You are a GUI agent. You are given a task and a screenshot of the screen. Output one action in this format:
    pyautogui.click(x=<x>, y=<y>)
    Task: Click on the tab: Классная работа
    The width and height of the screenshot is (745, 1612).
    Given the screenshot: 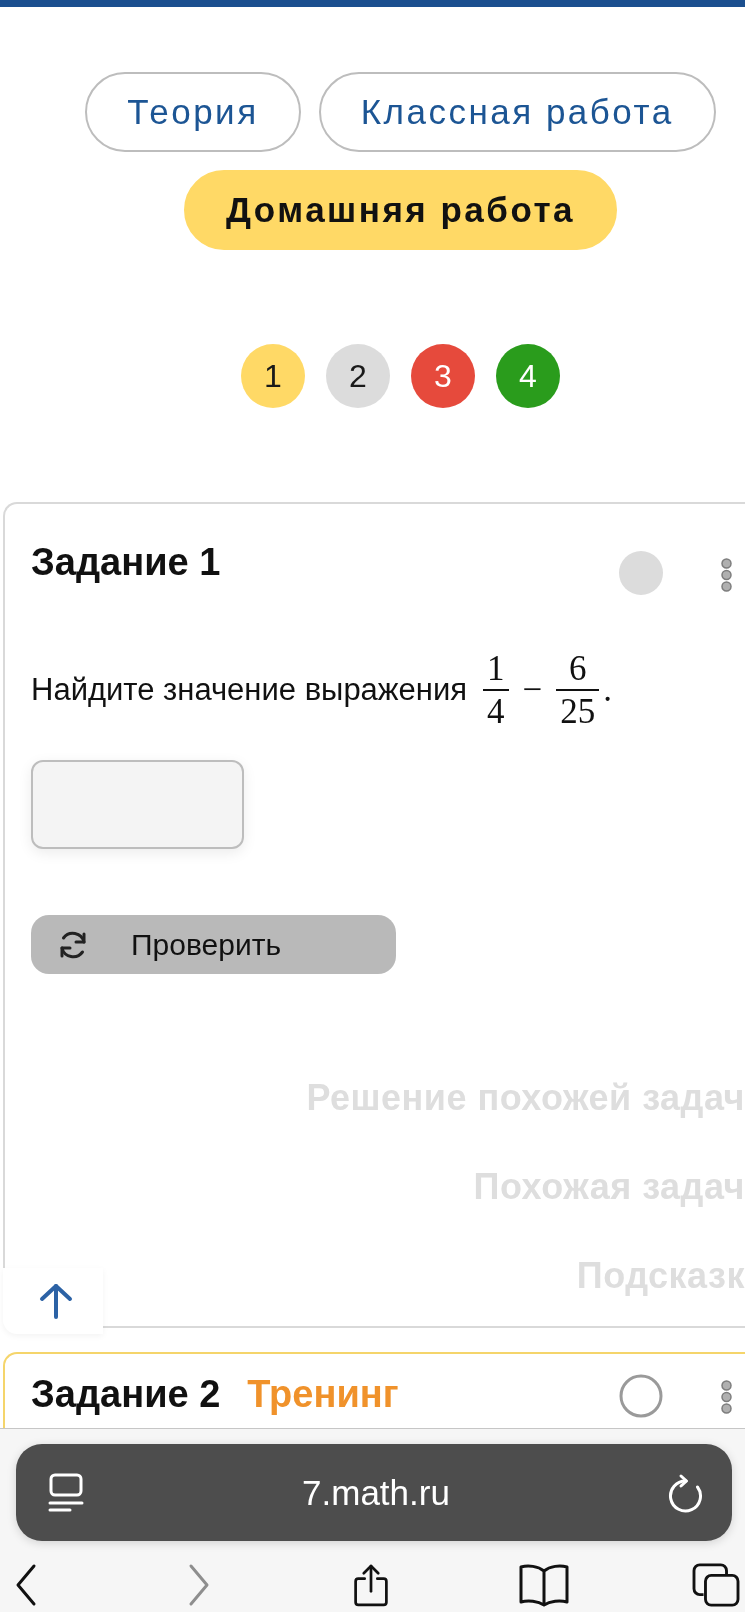 What is the action you would take?
    pyautogui.click(x=517, y=112)
    